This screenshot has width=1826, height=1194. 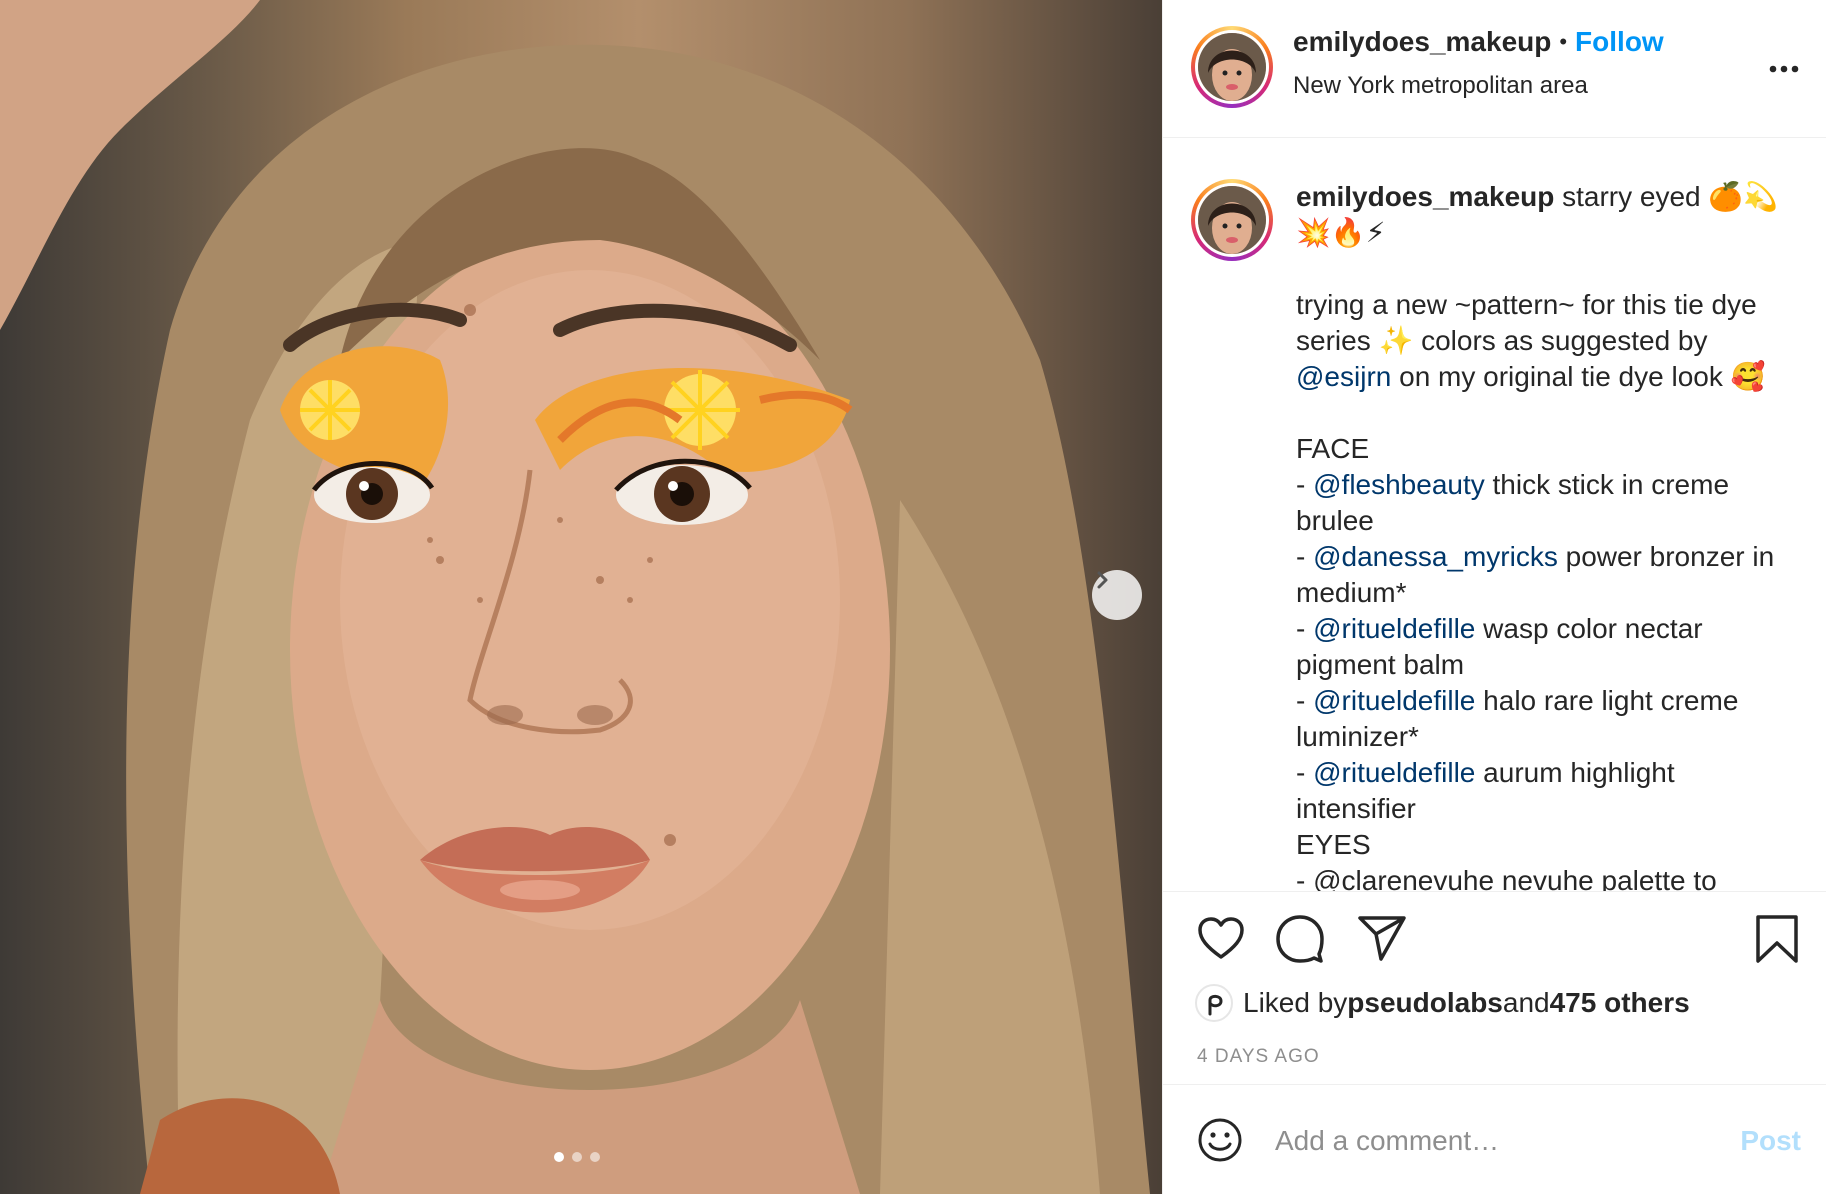 I want to click on comment-button, so click(x=1300, y=941).